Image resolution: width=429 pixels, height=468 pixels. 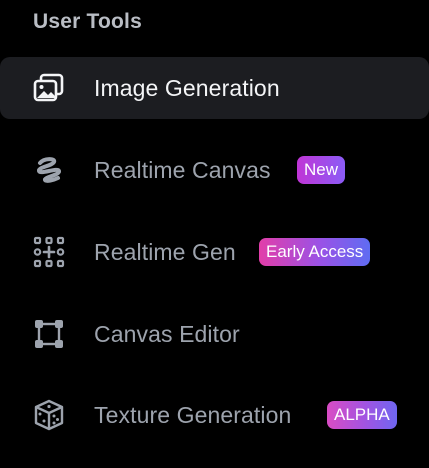 I want to click on nav-item-image-generation: Image Generation, so click(x=214, y=88).